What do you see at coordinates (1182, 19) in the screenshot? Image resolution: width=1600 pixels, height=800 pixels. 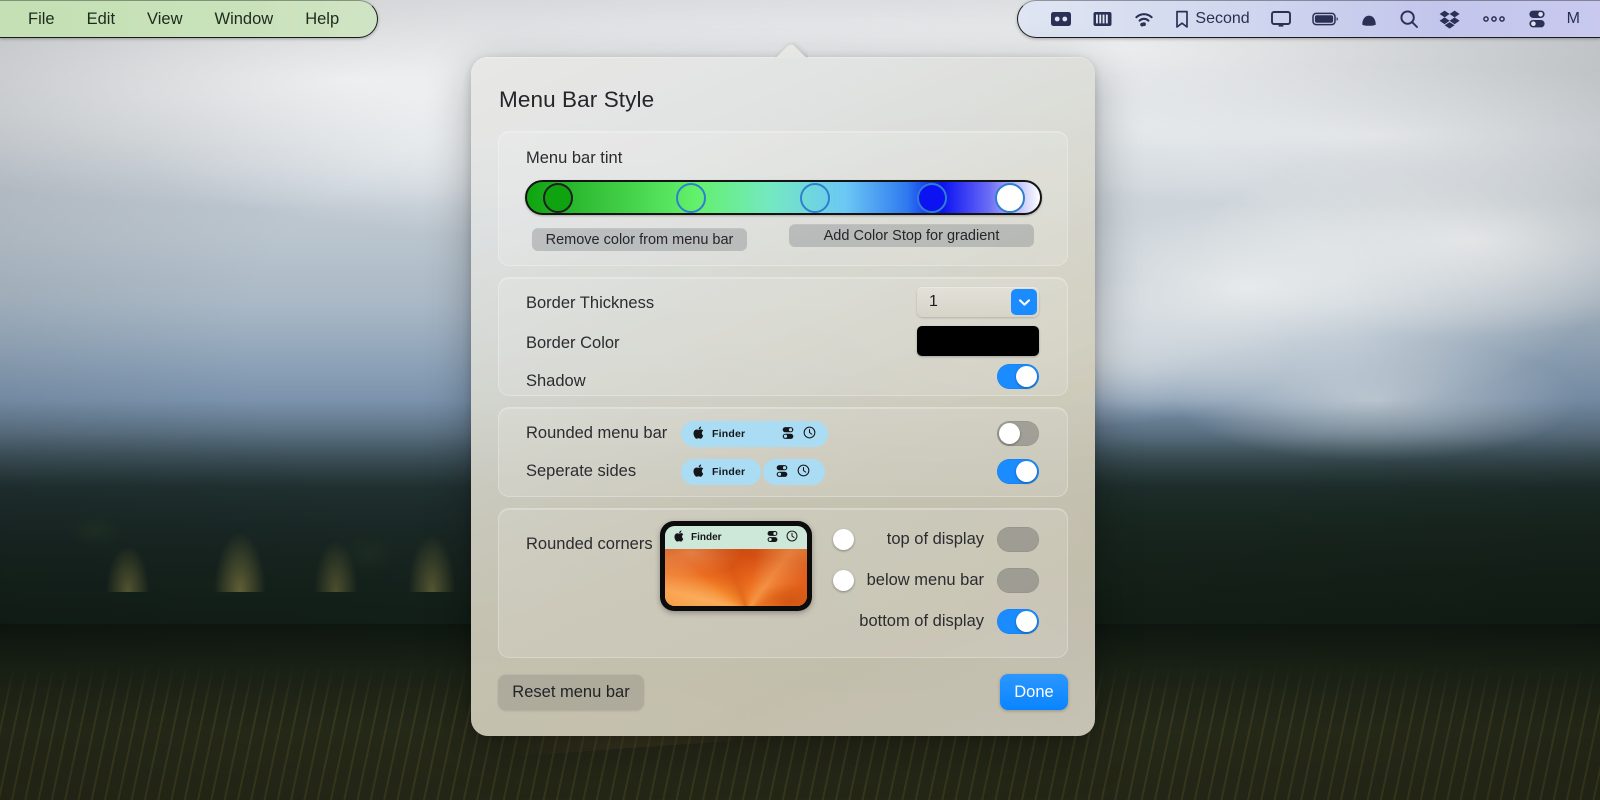 I see `bookmark-icon` at bounding box center [1182, 19].